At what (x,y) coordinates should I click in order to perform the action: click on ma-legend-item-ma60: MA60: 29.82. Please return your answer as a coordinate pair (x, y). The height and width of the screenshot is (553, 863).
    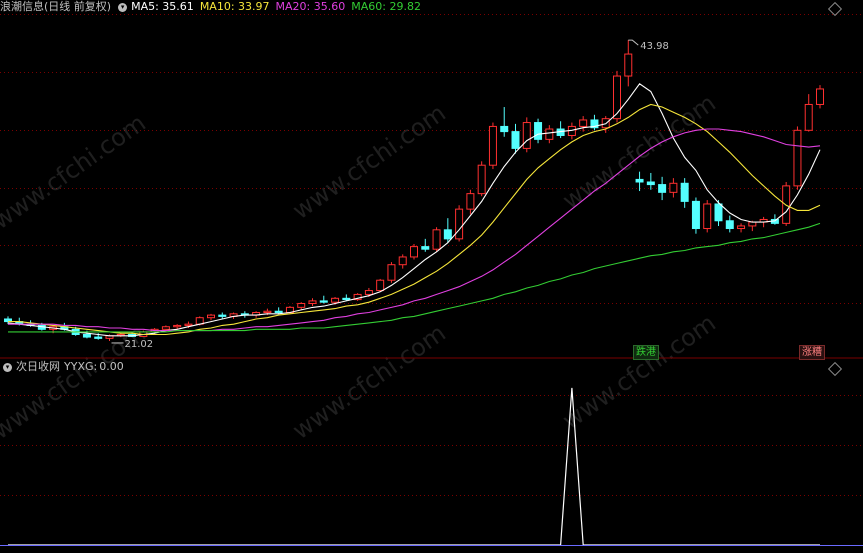
    Looking at the image, I should click on (386, 6).